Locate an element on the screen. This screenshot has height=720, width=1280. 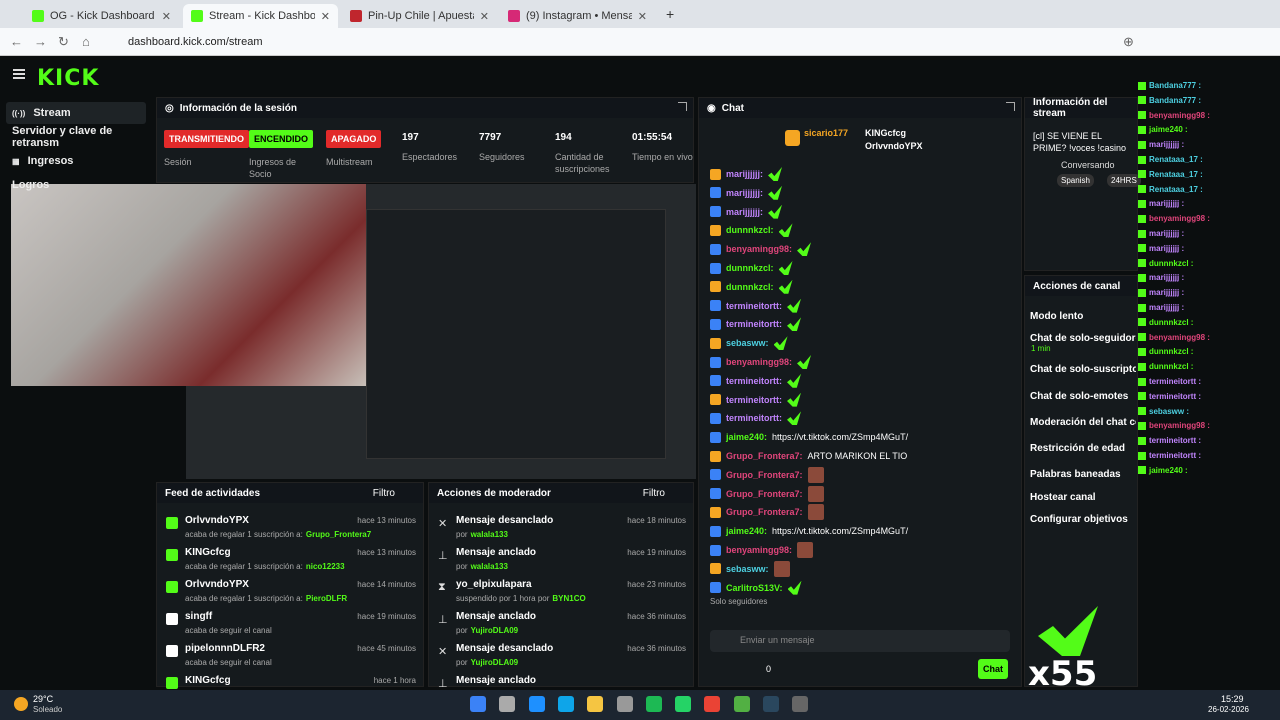
feed-target: PieroDLFR is located at coordinates (326, 598).